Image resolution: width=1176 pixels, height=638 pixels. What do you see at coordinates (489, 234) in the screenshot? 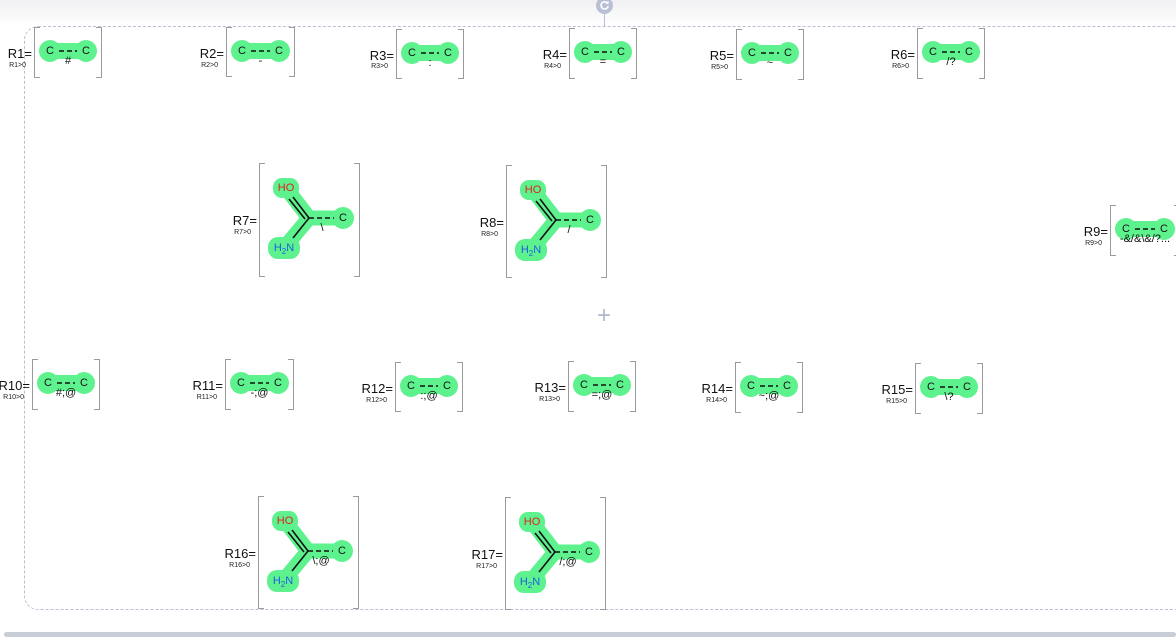
I see `r-group-condition: R8>0` at bounding box center [489, 234].